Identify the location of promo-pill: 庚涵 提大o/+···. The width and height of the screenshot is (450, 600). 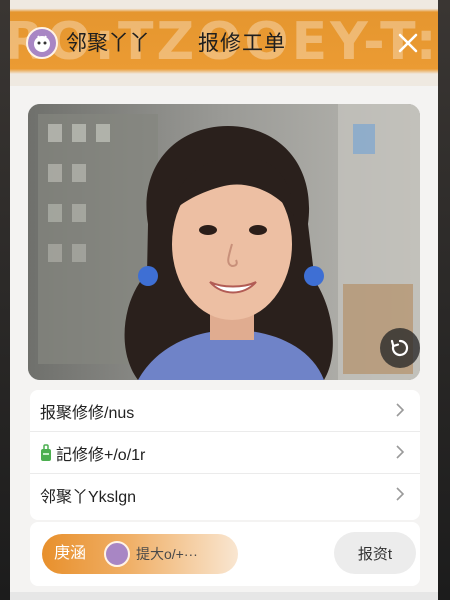
(140, 554).